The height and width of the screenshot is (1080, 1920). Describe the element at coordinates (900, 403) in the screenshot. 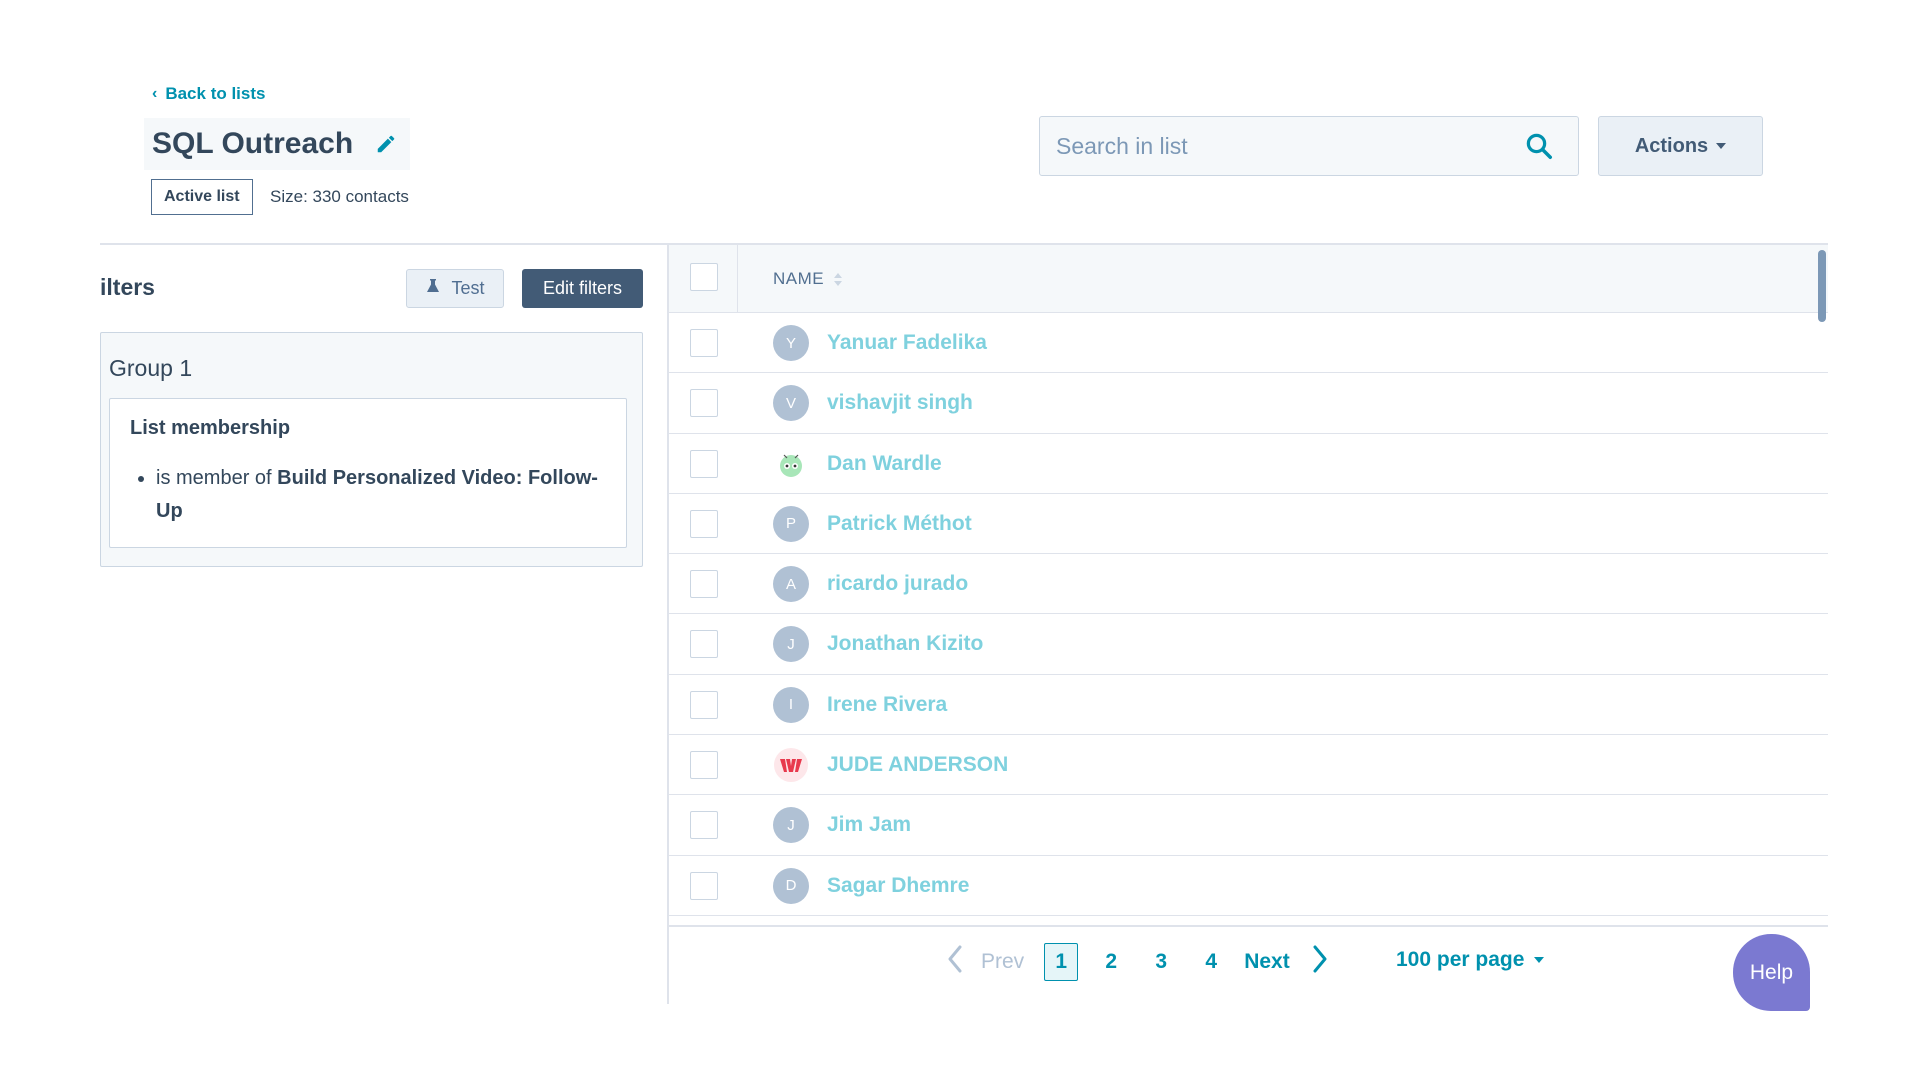

I see `contact-name-link: vishavjit singh` at that location.